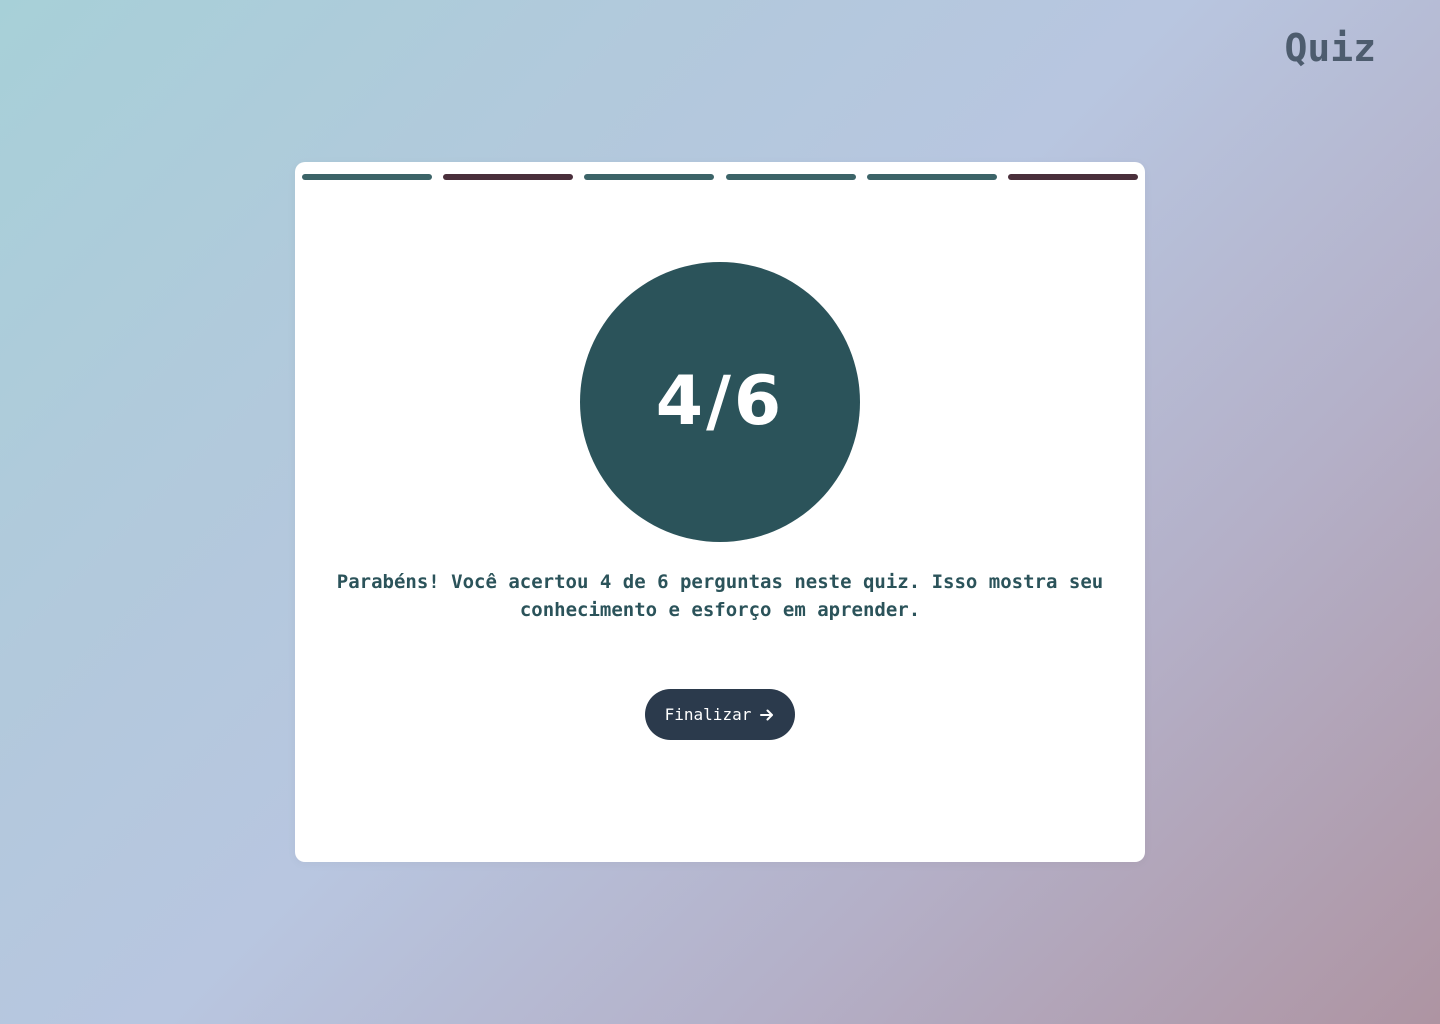 Image resolution: width=1440 pixels, height=1024 pixels. Describe the element at coordinates (1330, 48) in the screenshot. I see `app-title: Quiz` at that location.